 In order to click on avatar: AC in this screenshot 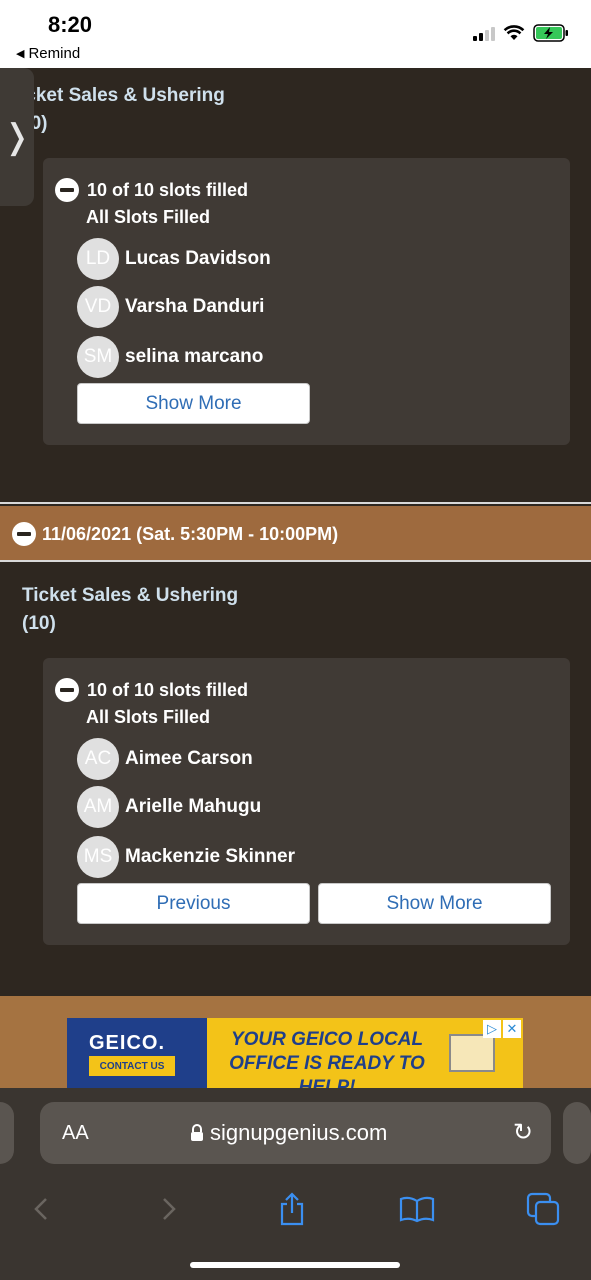, I will do `click(98, 759)`.